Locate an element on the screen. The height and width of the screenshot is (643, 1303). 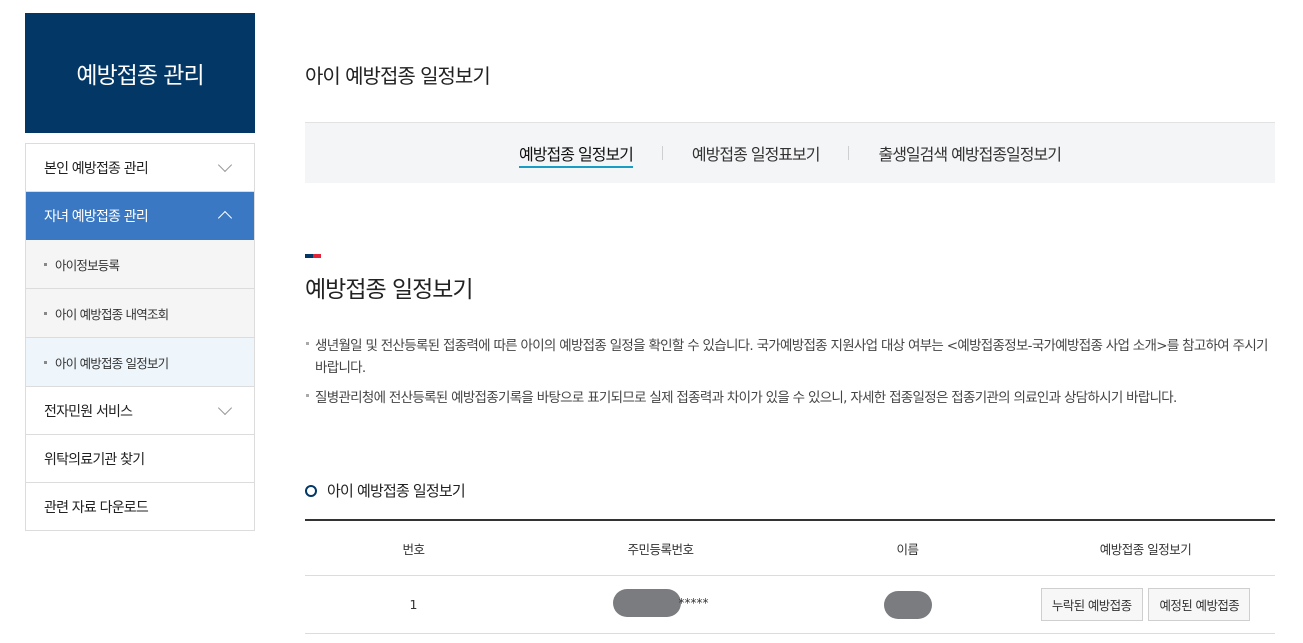
sidebar-subitem-schedule: 아이 예방접종 일정보기 is located at coordinates (140, 362).